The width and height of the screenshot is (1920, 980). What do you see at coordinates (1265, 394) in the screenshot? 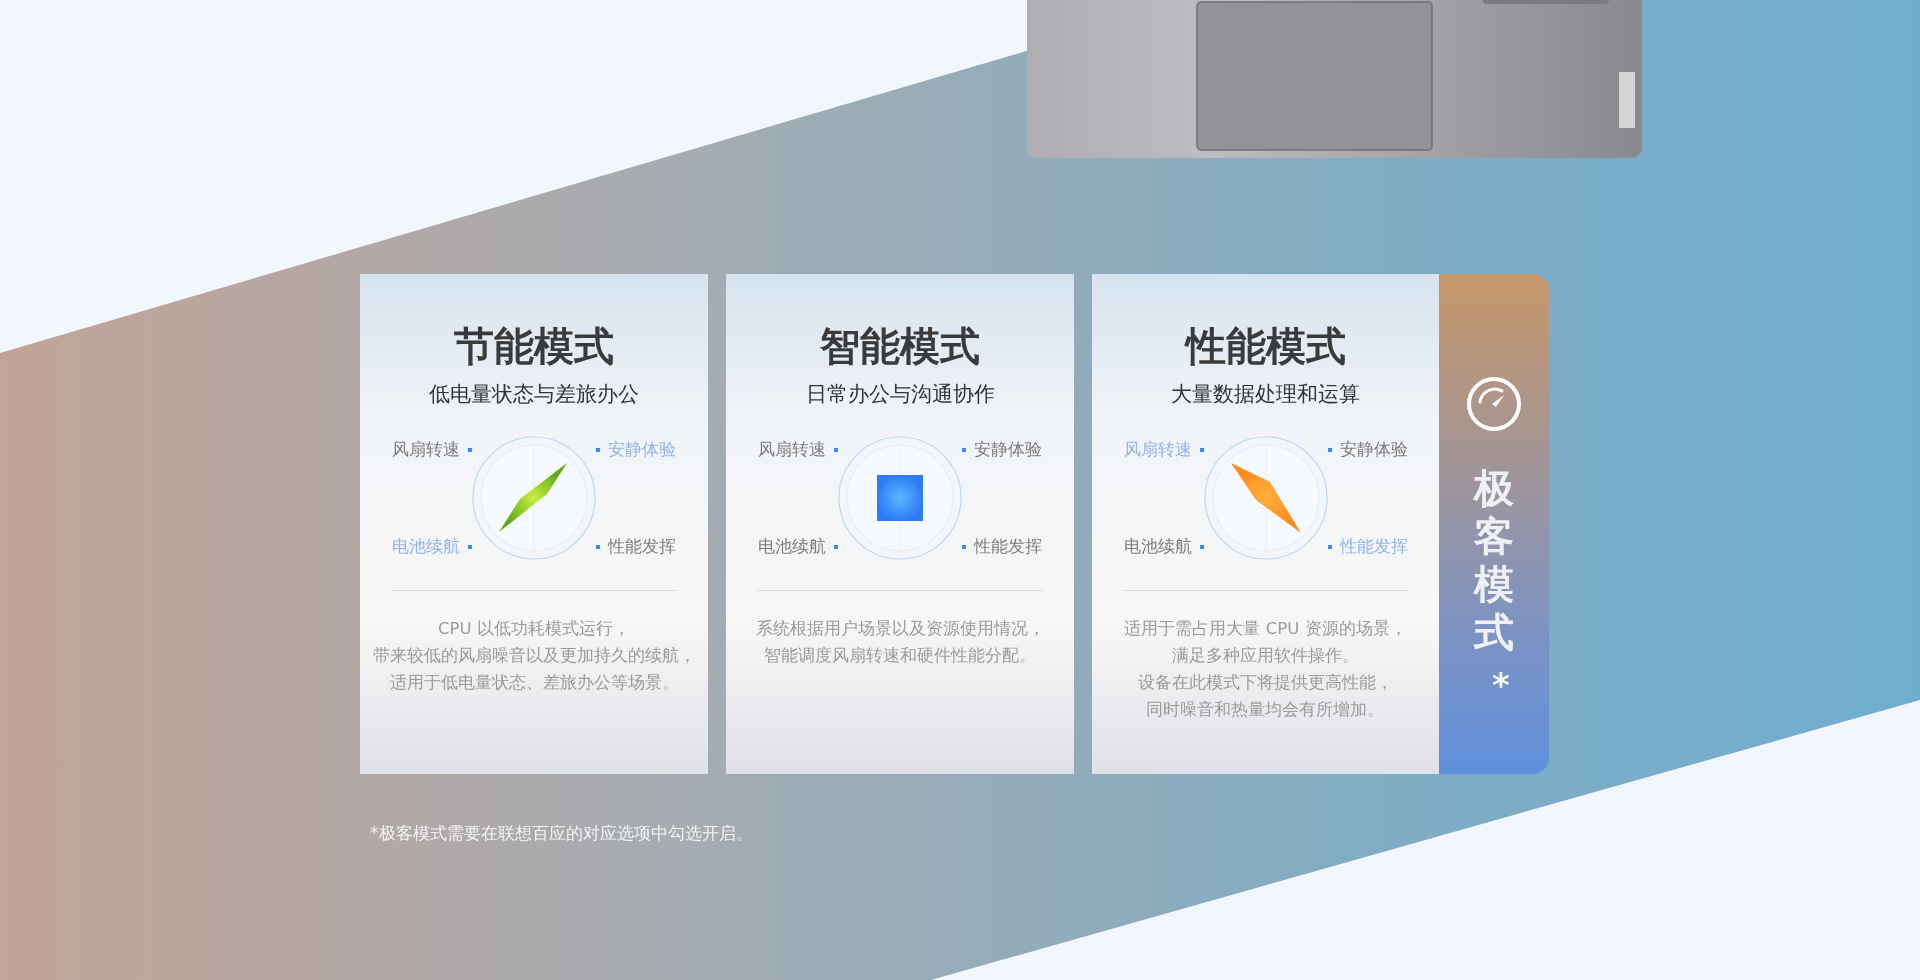
I see `mode-subtitle: 大量数据处理和运算` at bounding box center [1265, 394].